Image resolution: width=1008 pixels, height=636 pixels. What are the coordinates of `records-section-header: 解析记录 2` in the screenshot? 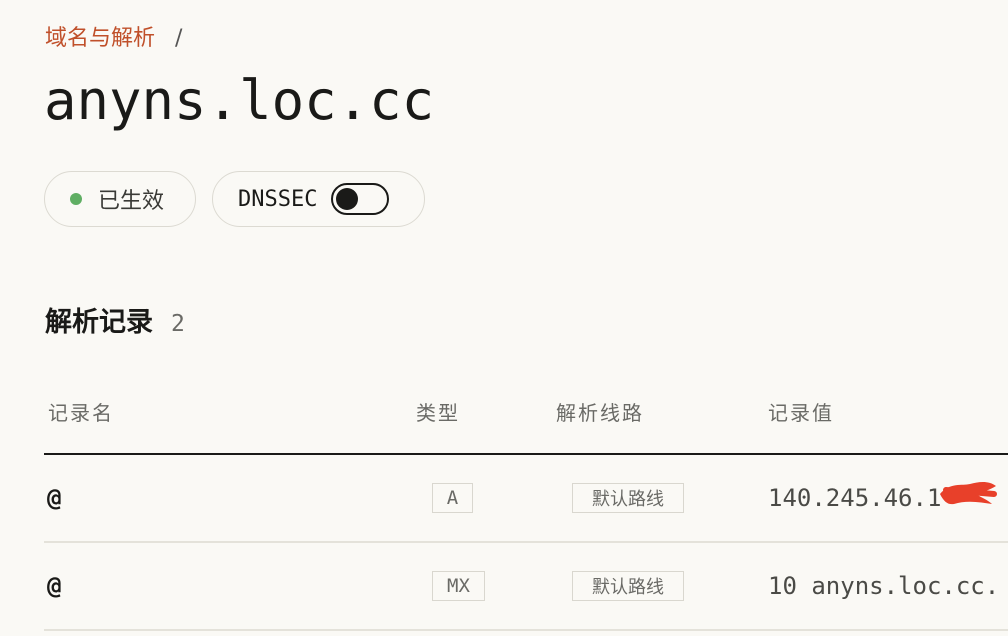 It's located at (115, 319).